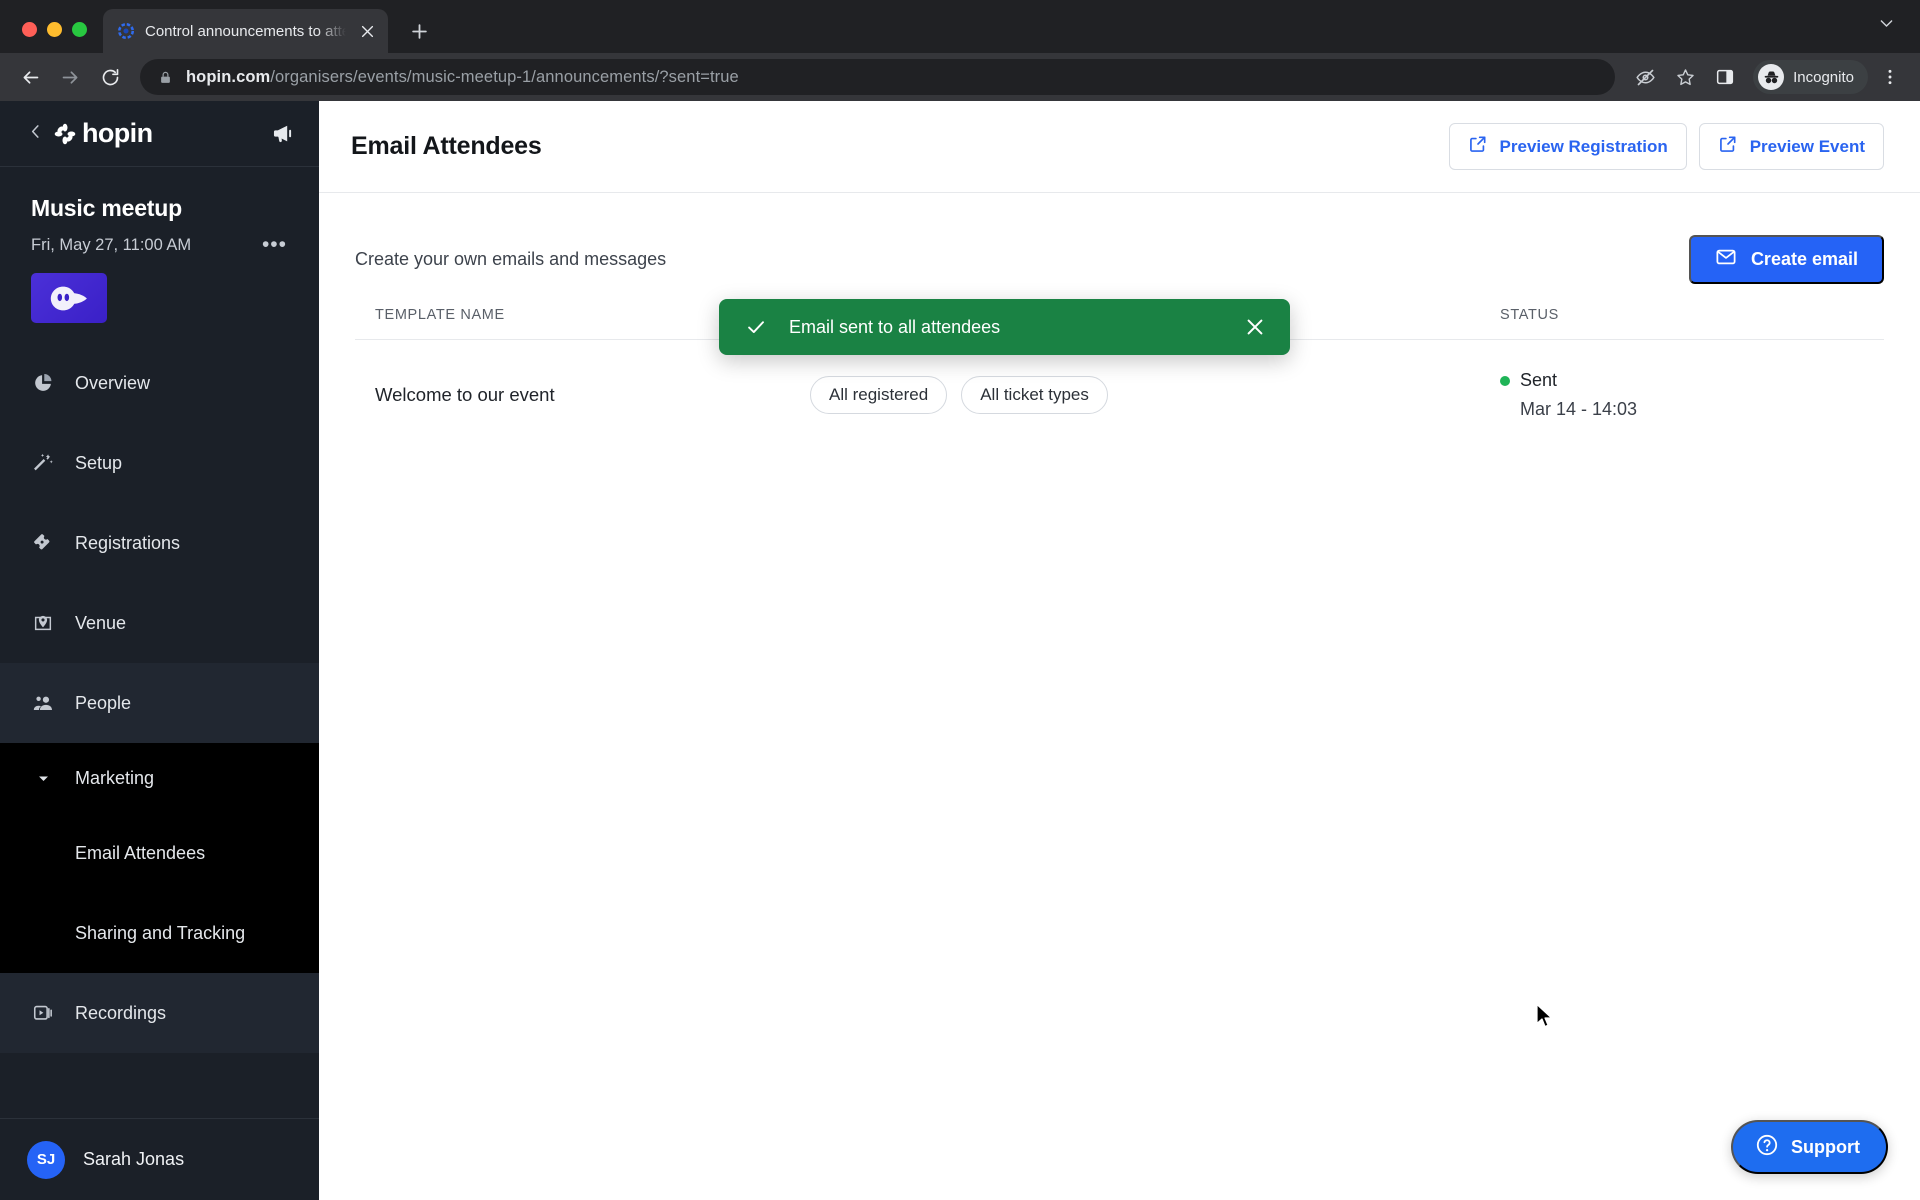  Describe the element at coordinates (29, 29) in the screenshot. I see `close-window-button` at that location.